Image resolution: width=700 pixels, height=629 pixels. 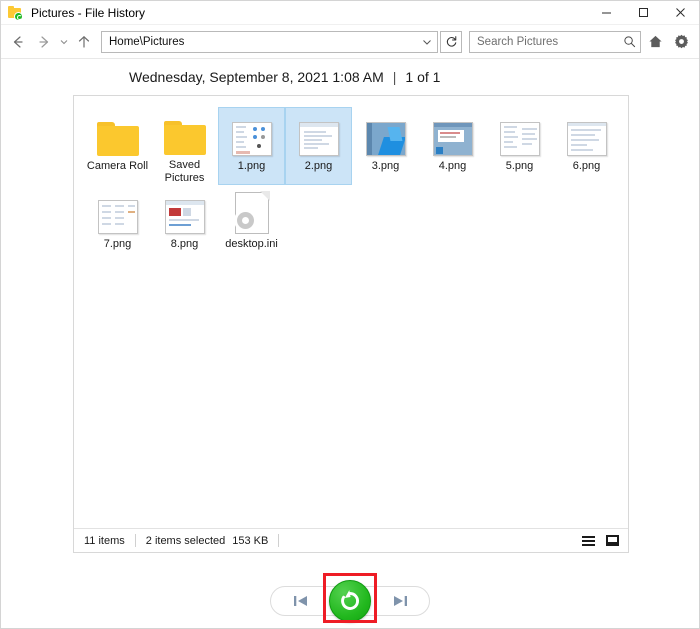 What do you see at coordinates (44, 42) in the screenshot?
I see `forward-button` at bounding box center [44, 42].